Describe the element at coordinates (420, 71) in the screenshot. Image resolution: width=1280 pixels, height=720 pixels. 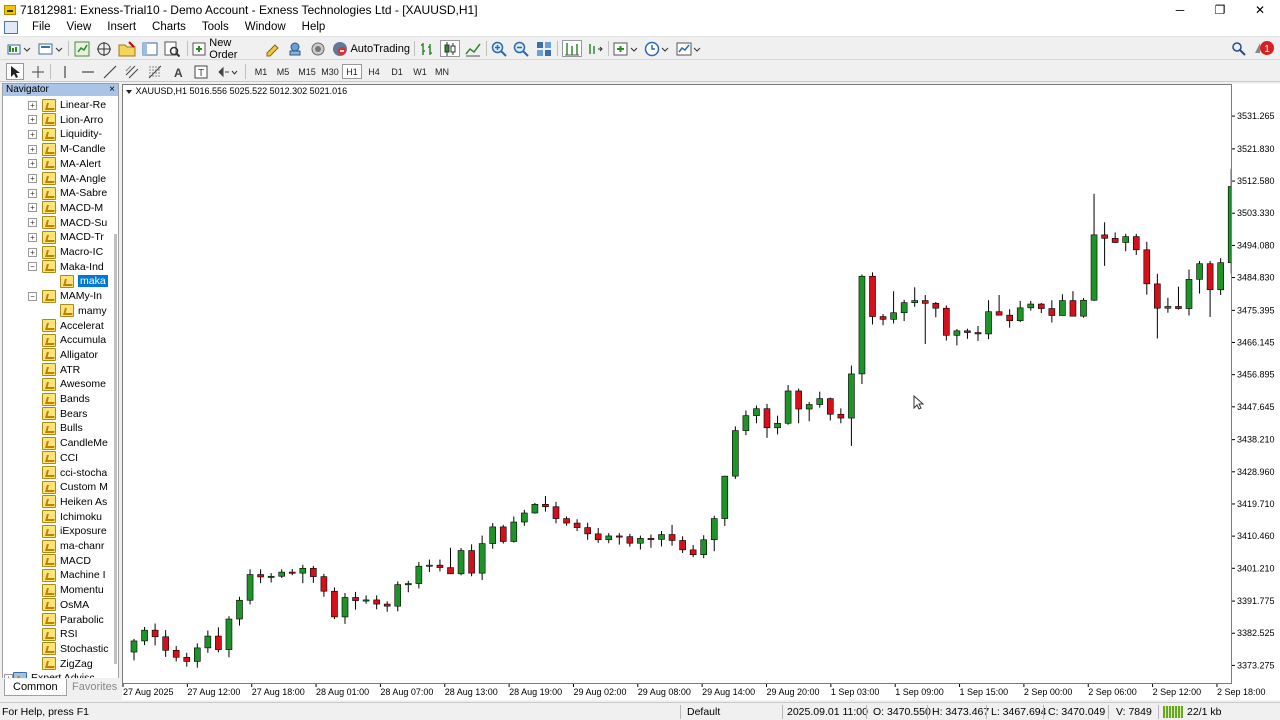
I see `timeframe-w1: W1` at that location.